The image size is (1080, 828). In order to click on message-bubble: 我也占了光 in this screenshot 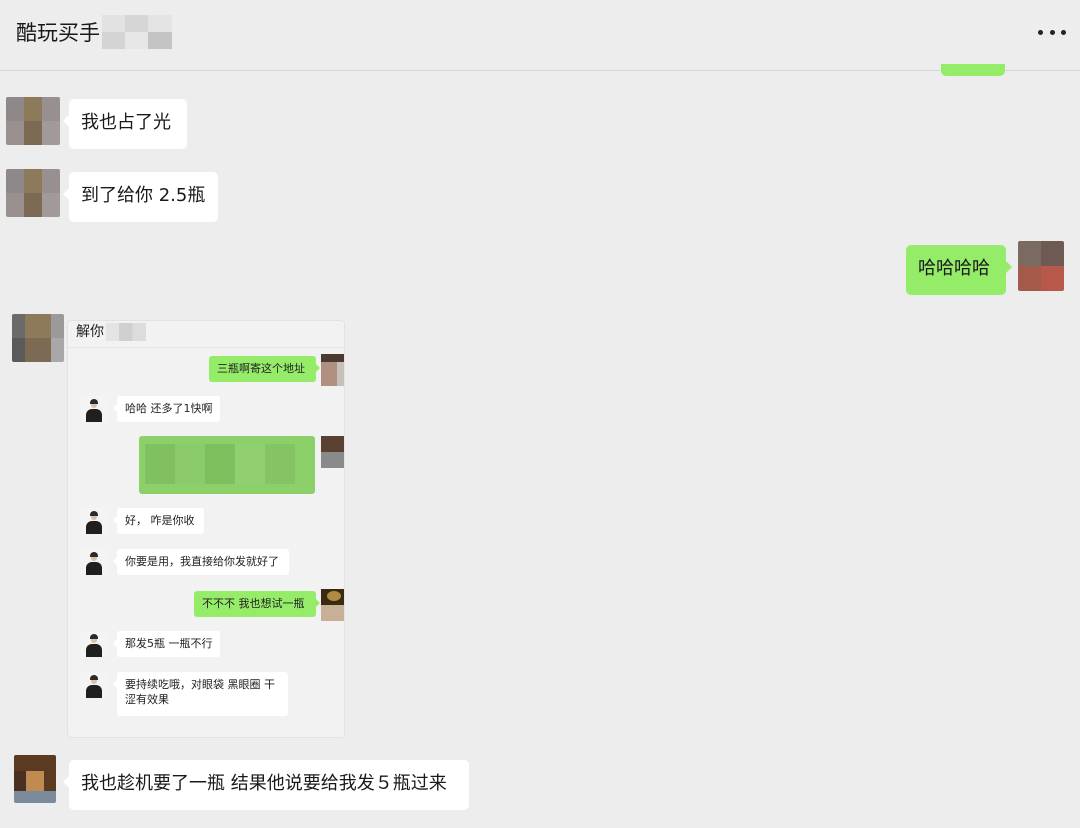, I will do `click(125, 124)`.